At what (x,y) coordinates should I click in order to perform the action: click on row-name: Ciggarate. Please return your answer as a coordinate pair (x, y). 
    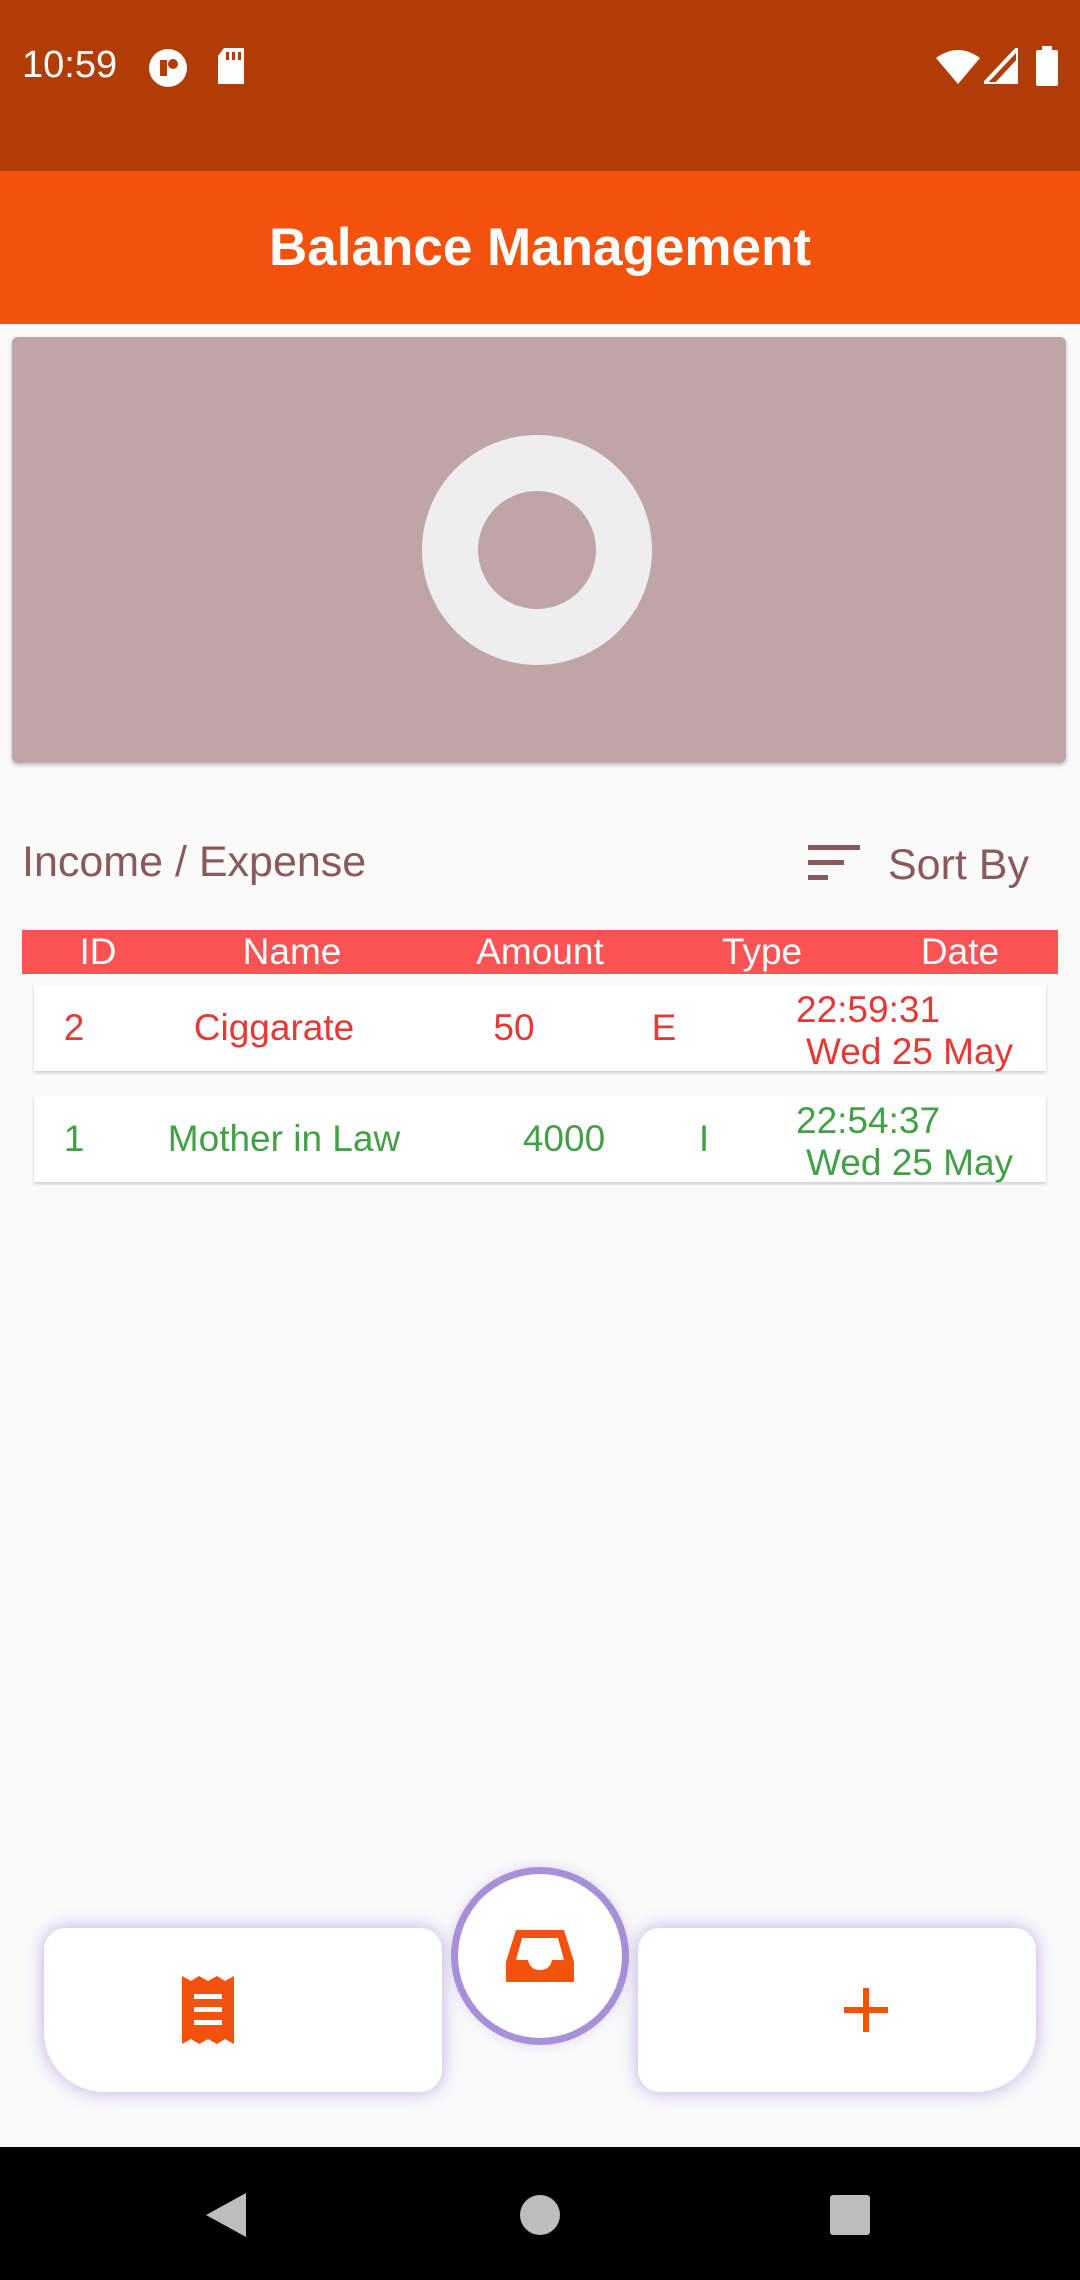
    Looking at the image, I should click on (274, 1027).